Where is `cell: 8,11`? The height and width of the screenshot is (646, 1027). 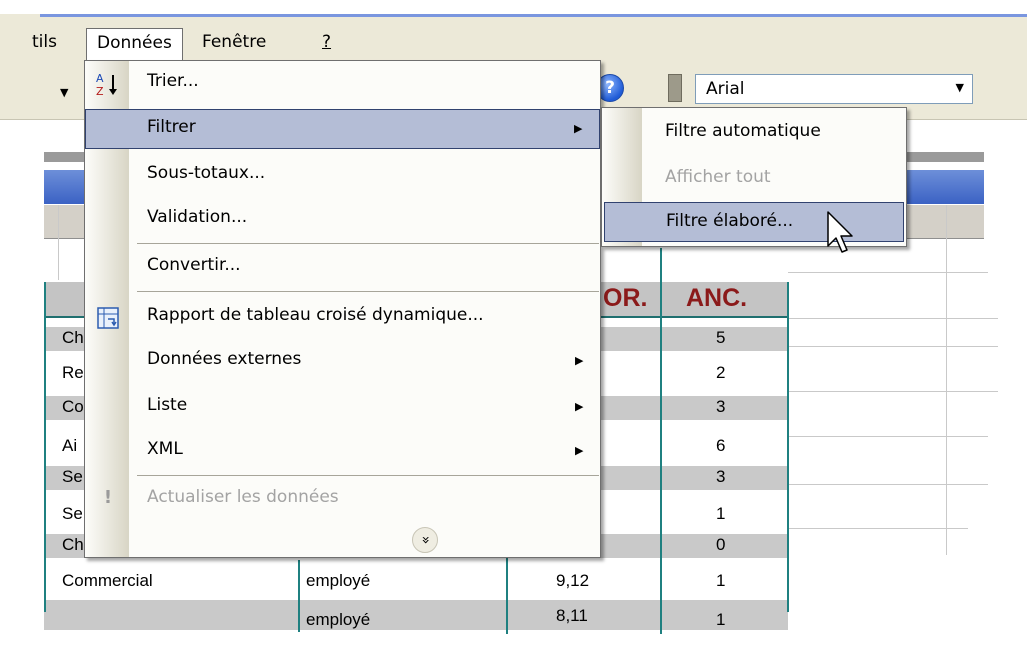 cell: 8,11 is located at coordinates (572, 615).